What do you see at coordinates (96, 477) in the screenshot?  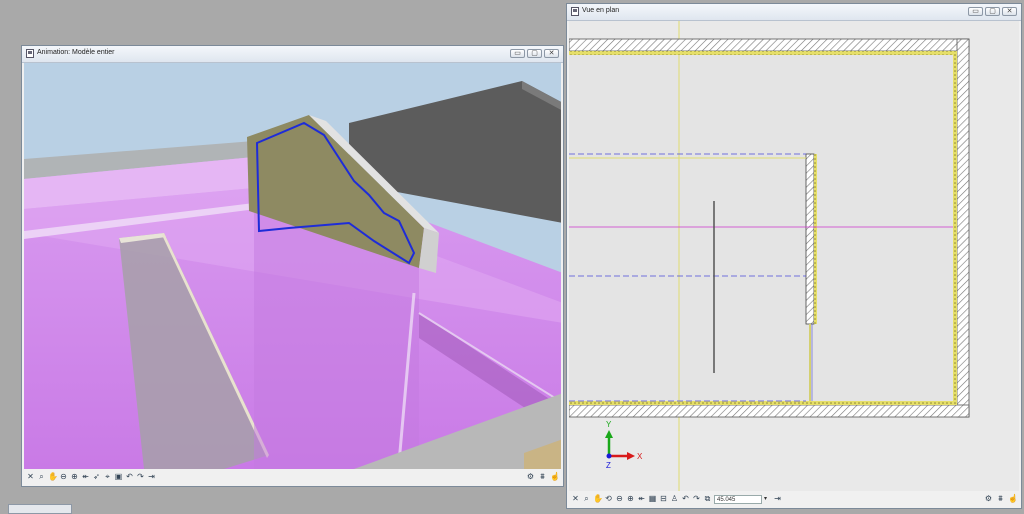 I see `fly-icon: ➶` at bounding box center [96, 477].